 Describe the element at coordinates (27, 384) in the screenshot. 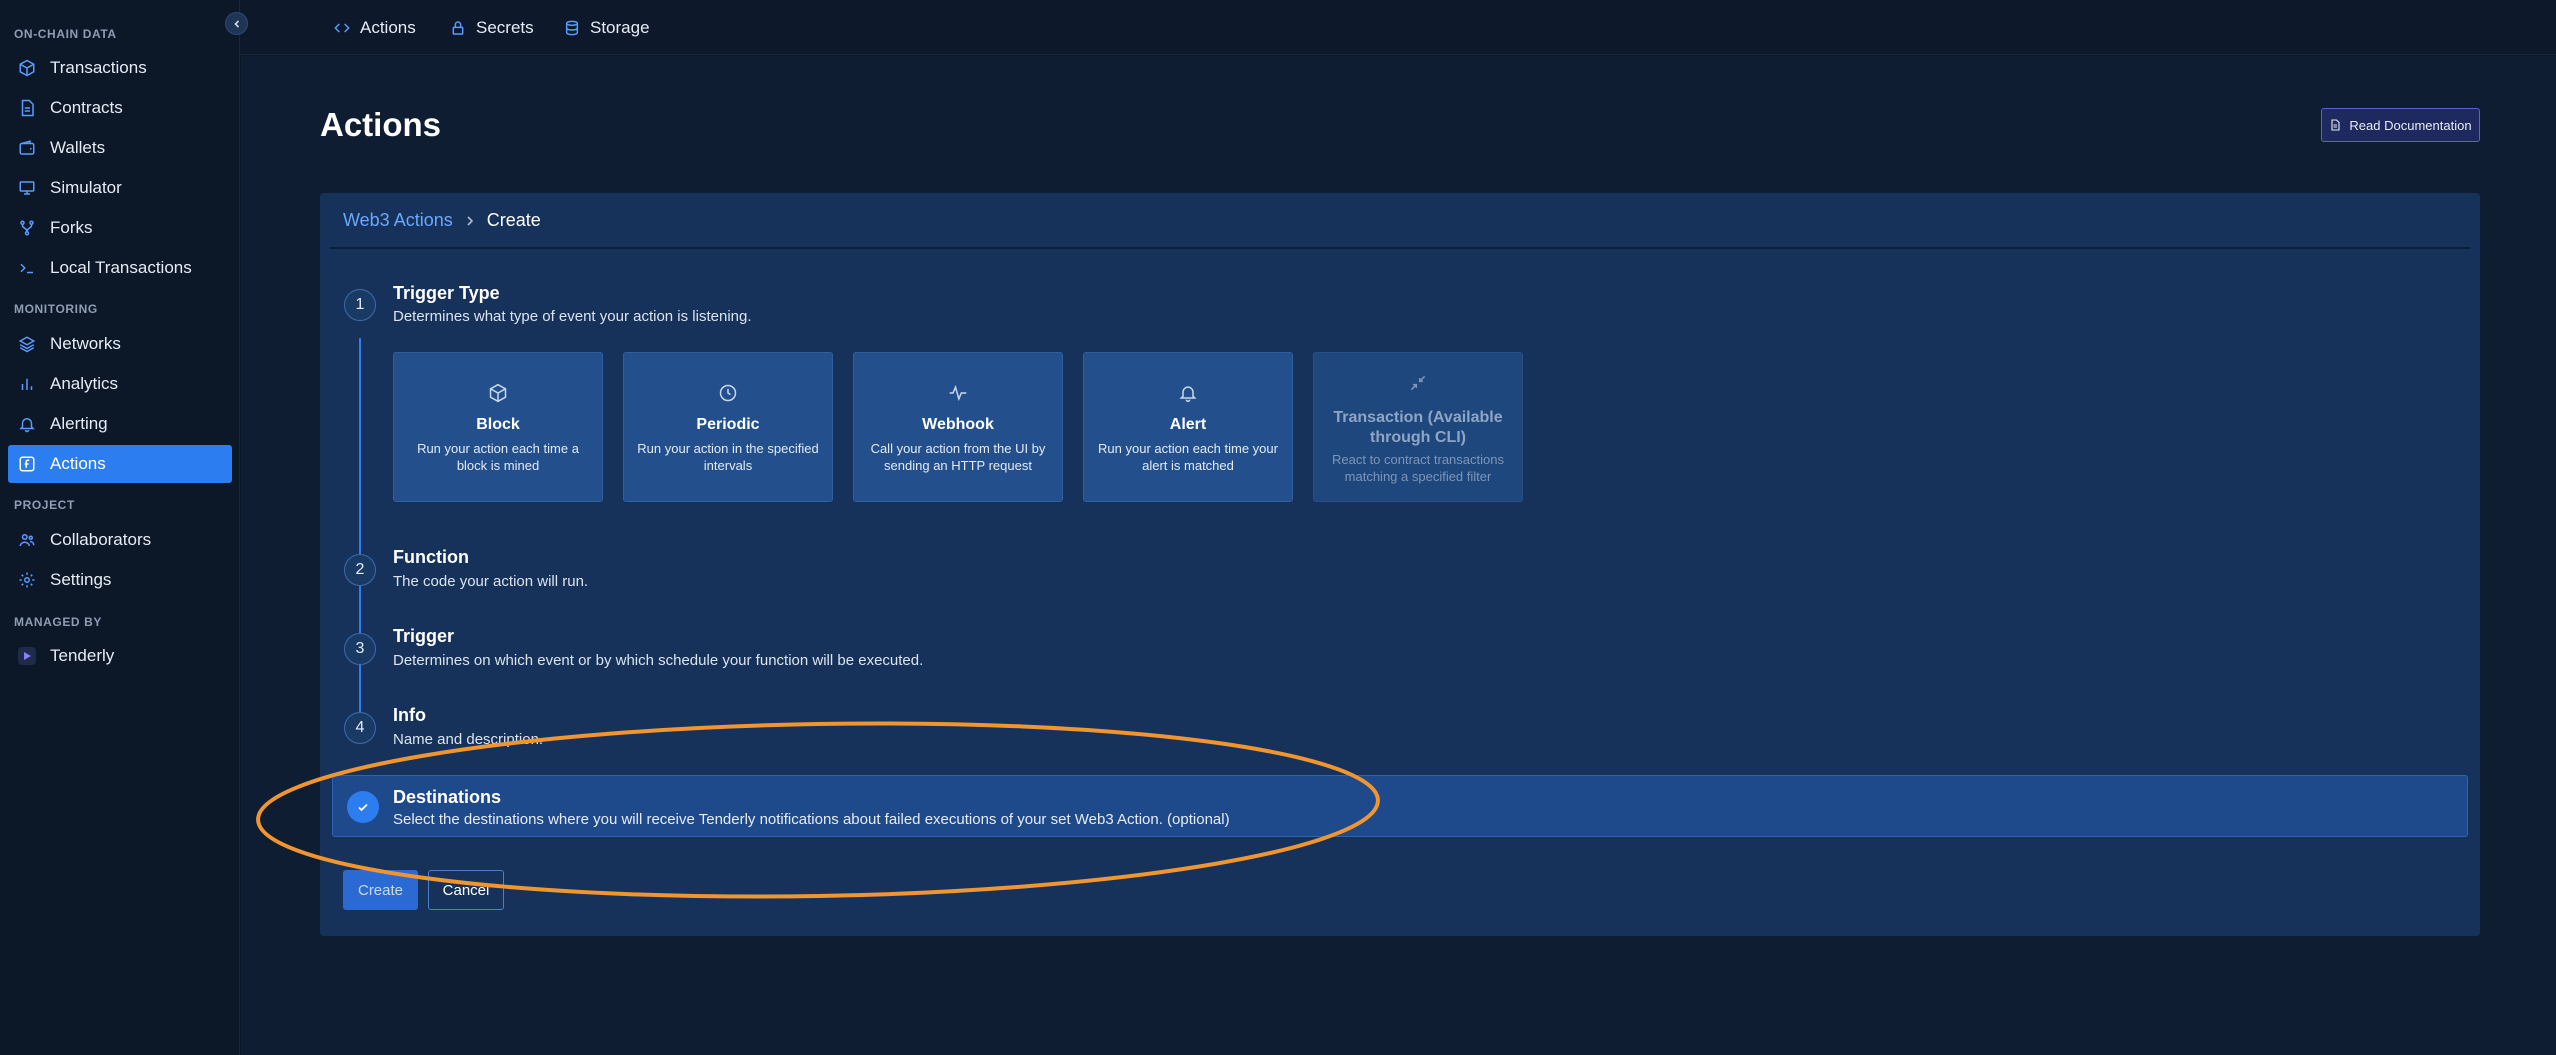

I see `bar-chart-icon` at that location.